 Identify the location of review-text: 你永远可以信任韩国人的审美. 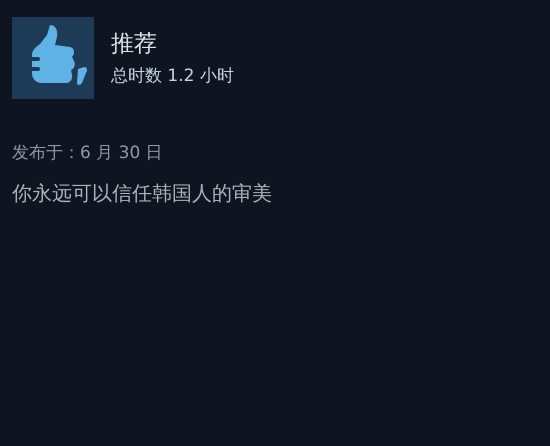
(142, 193).